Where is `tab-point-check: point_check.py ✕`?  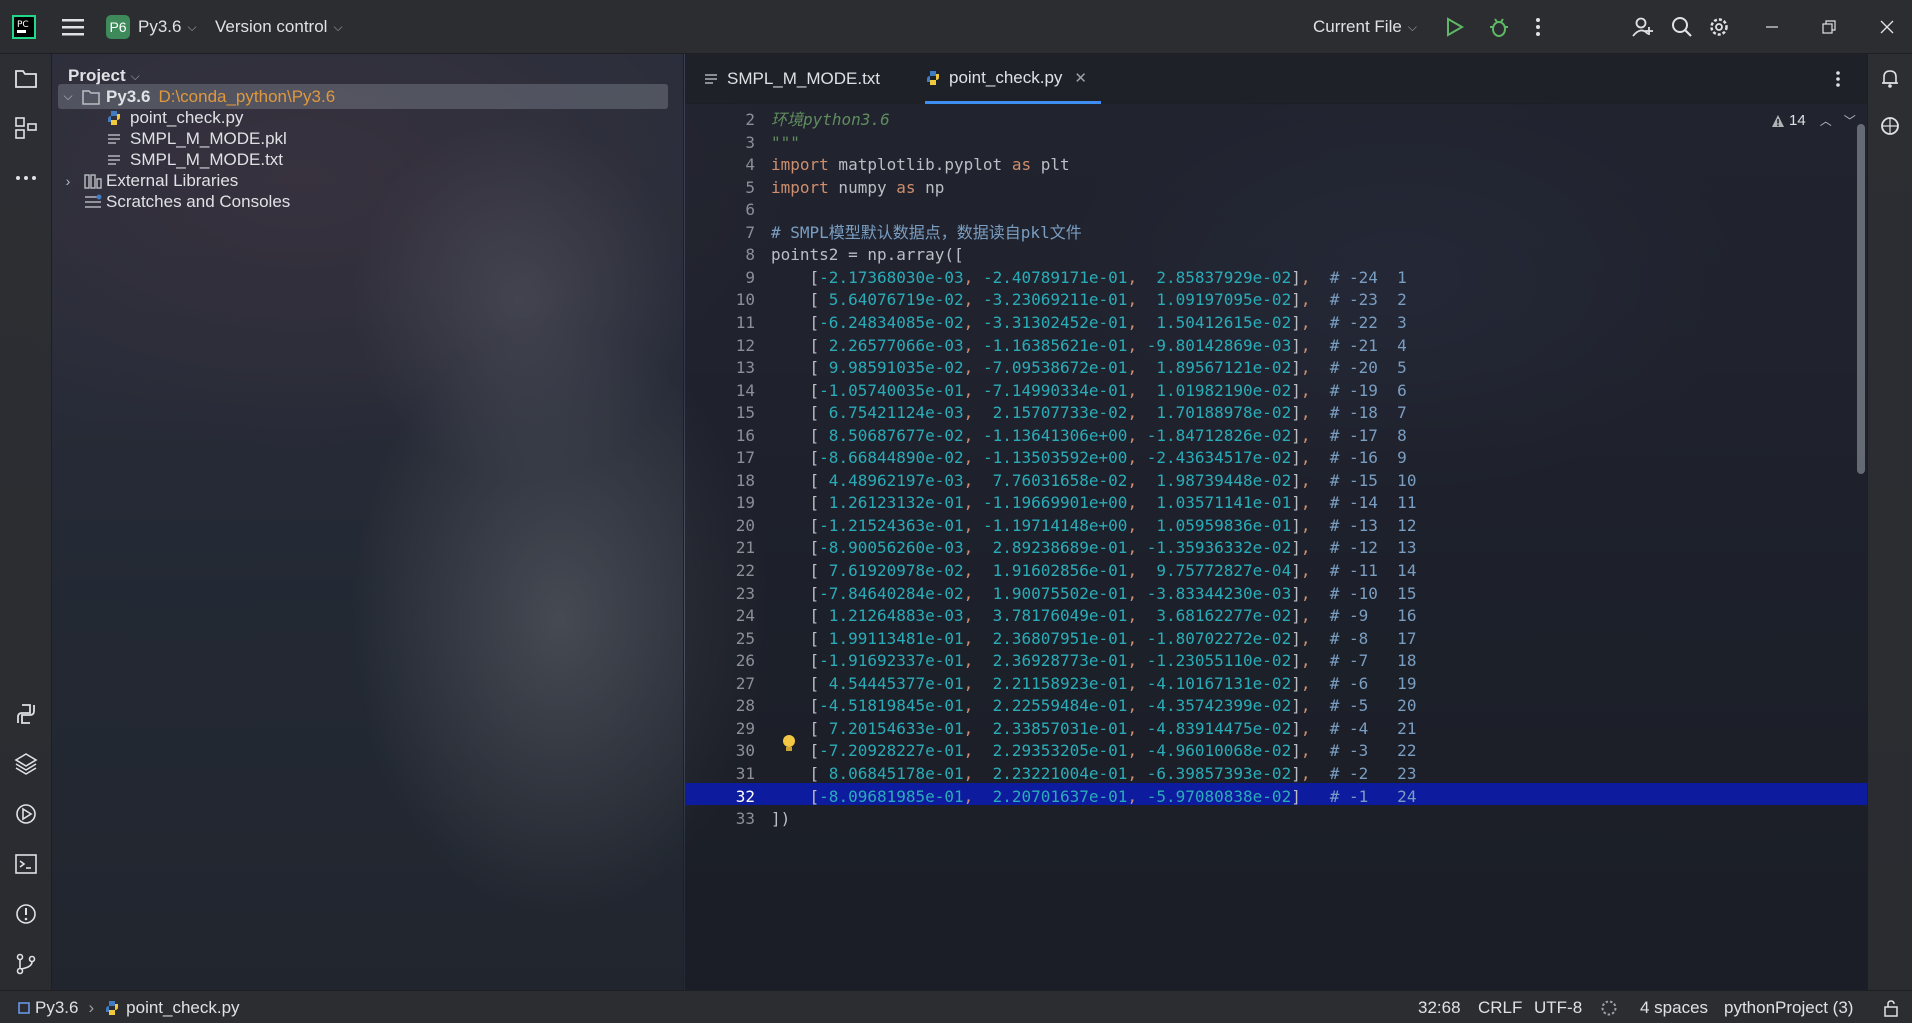
tab-point-check: point_check.py ✕ is located at coordinates (1013, 79).